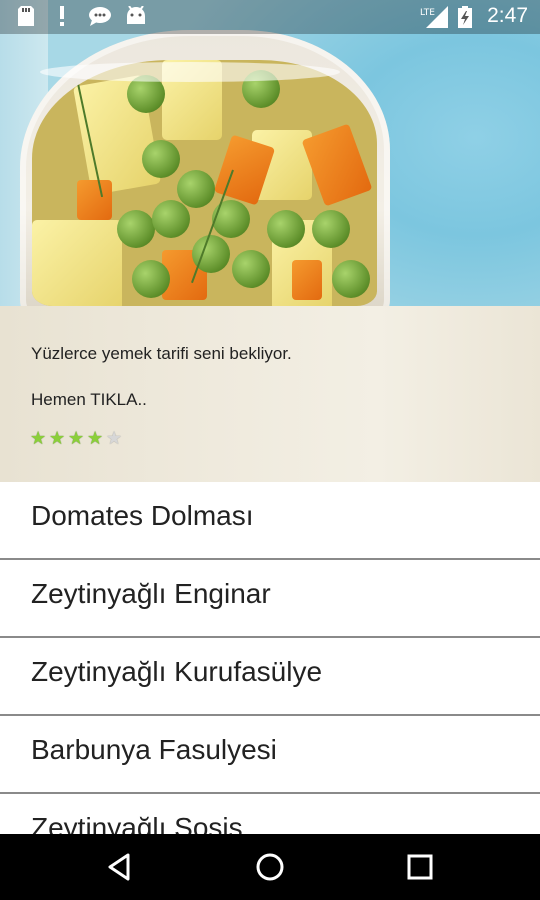 Image resolution: width=540 pixels, height=900 pixels. I want to click on promo-text: Yüzlerce yemek tarifi seni bekliyor., so click(161, 353).